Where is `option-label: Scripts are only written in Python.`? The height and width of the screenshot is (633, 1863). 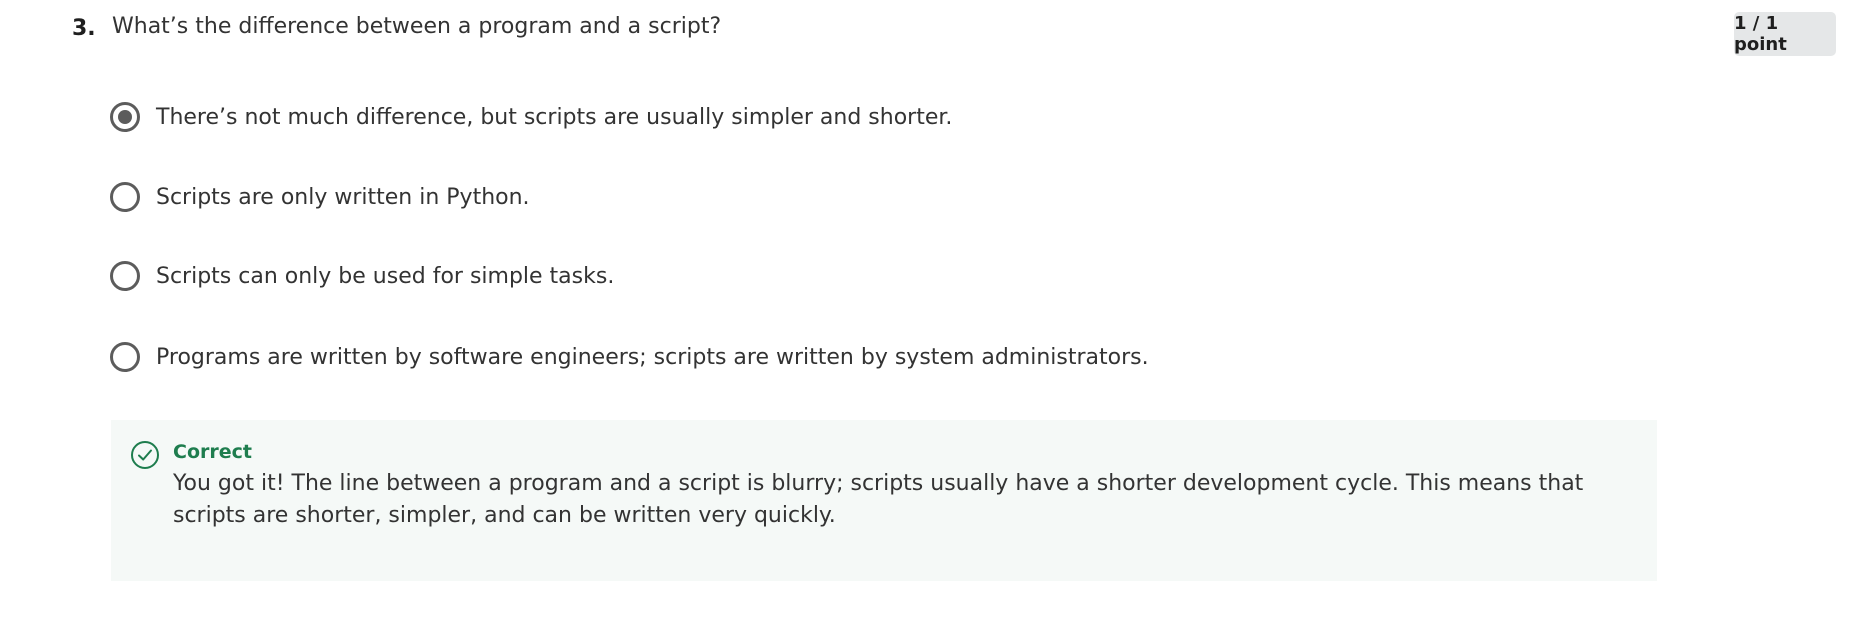
option-label: Scripts are only written in Python. is located at coordinates (343, 197).